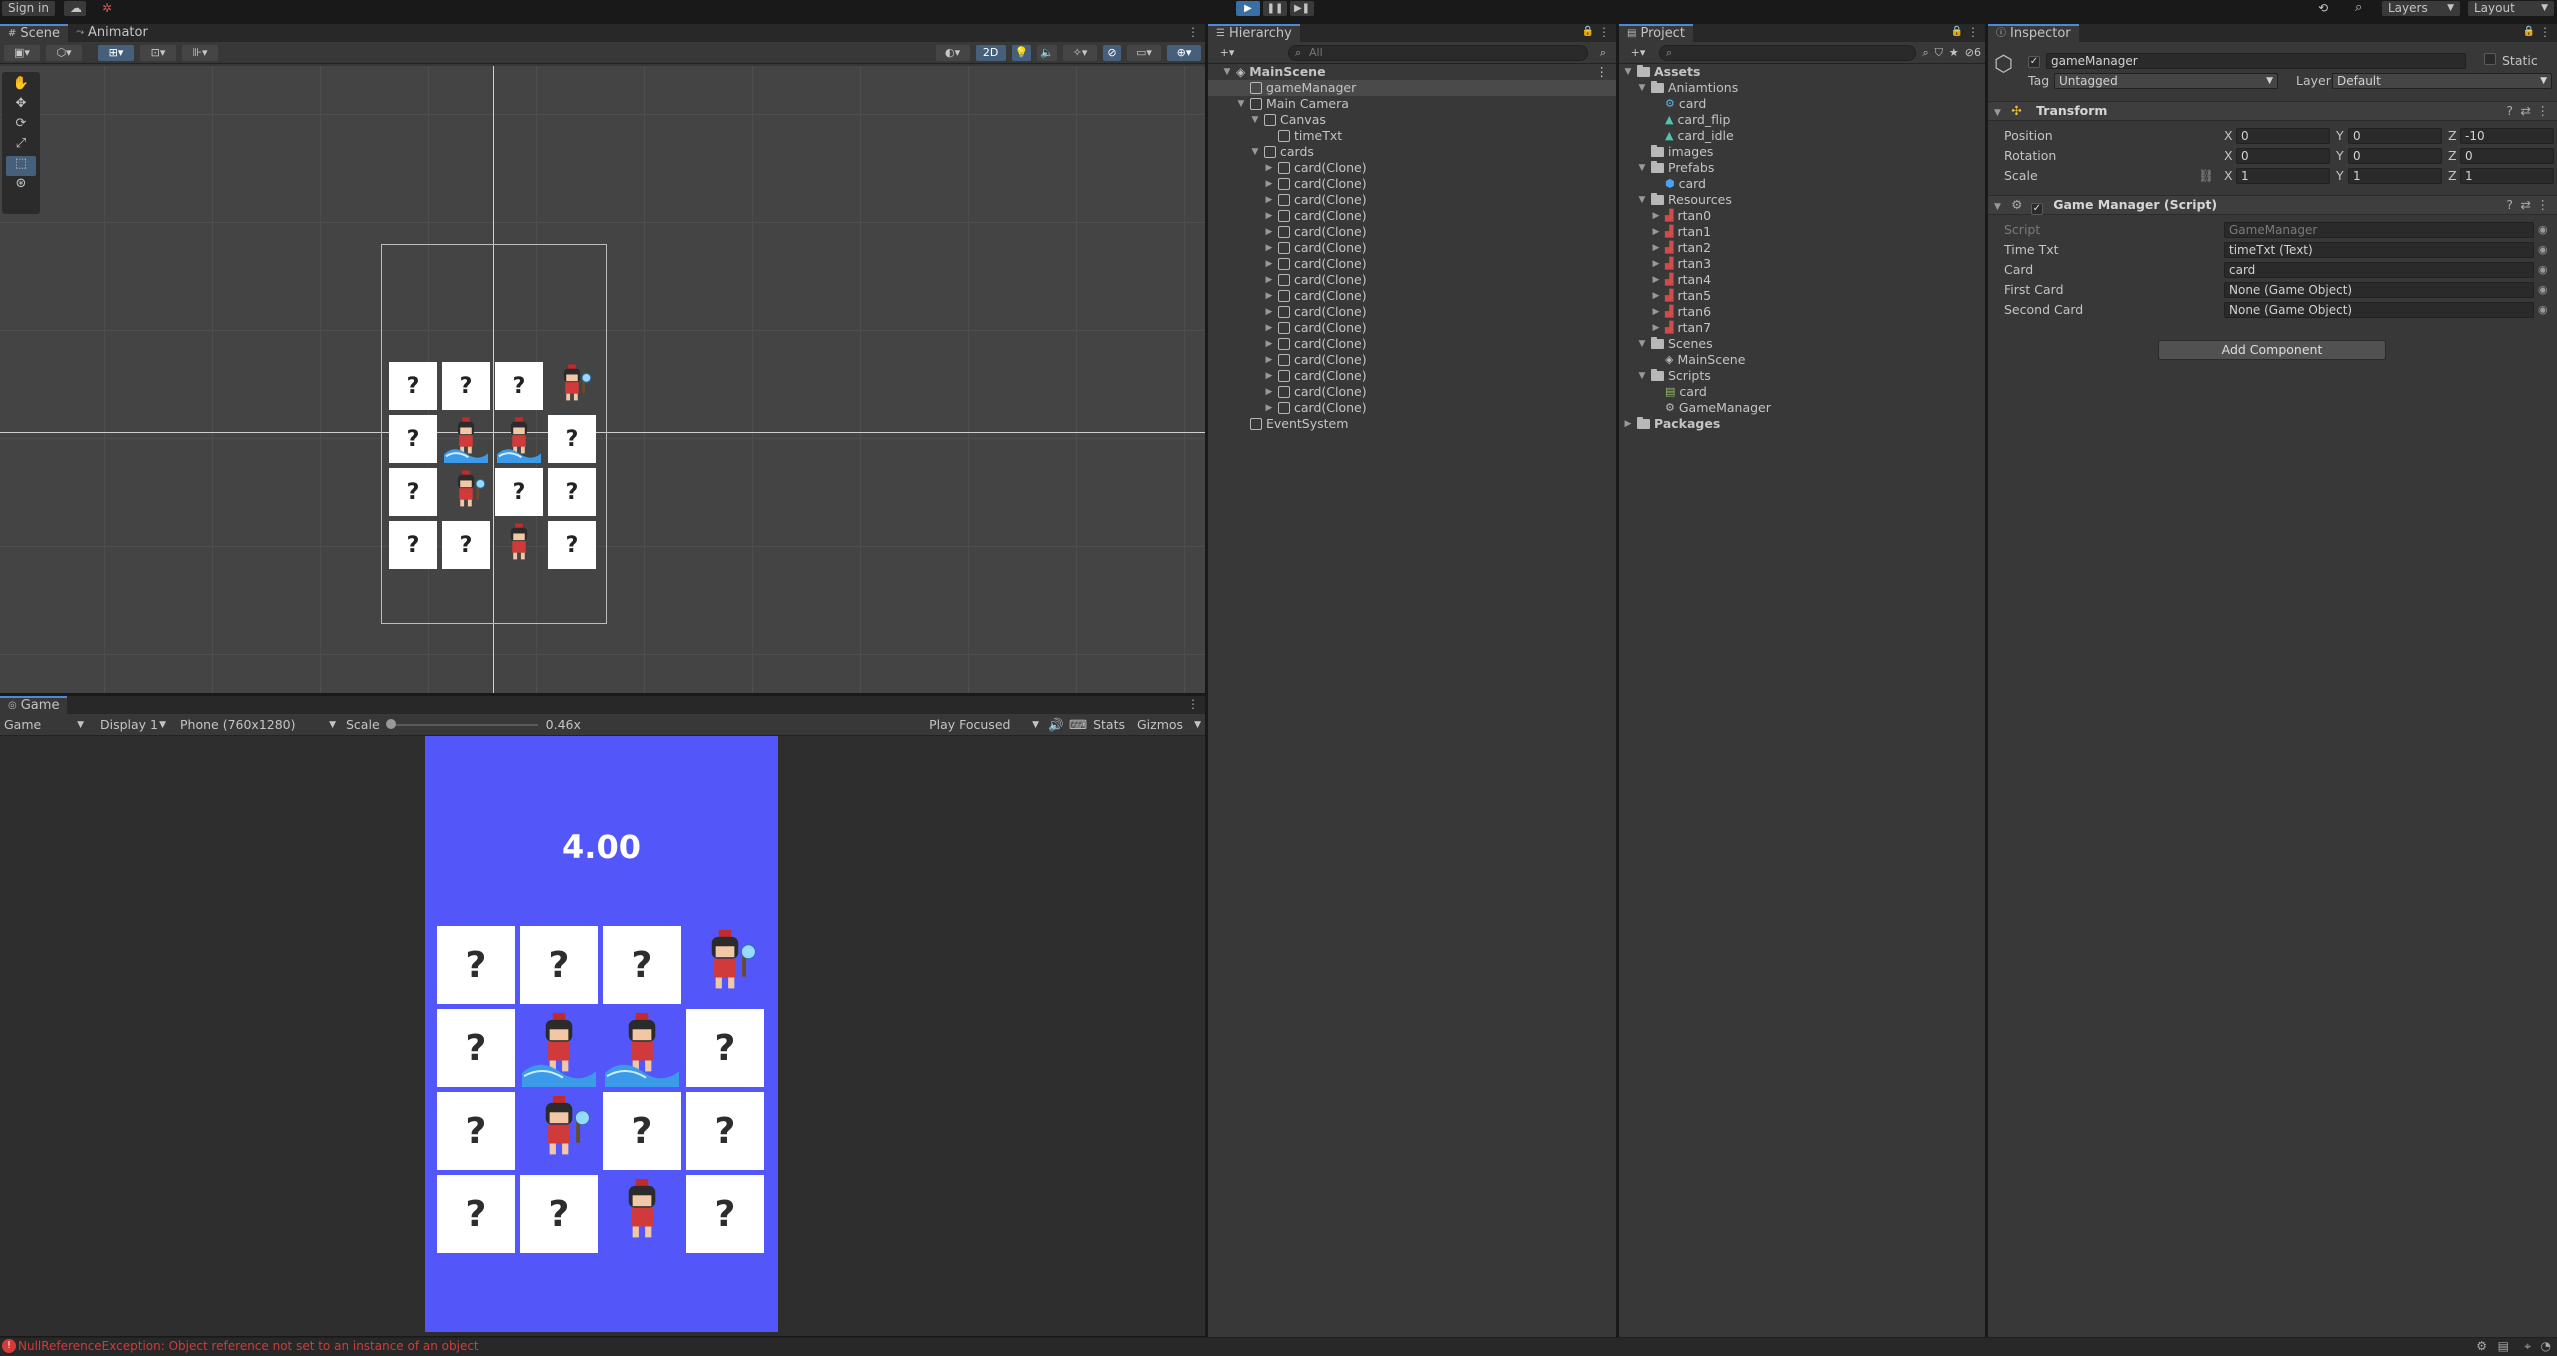 This screenshot has width=2557, height=1356. Describe the element at coordinates (1660, 72) in the screenshot. I see `project-item: ▼ Assets` at that location.